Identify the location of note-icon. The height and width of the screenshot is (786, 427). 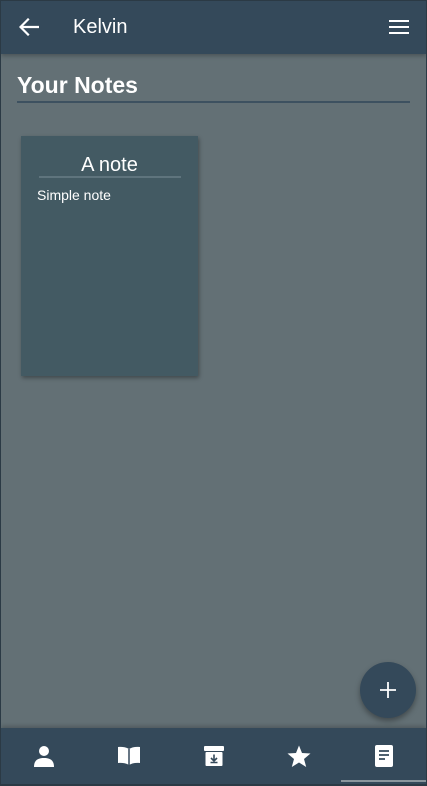
(383, 756).